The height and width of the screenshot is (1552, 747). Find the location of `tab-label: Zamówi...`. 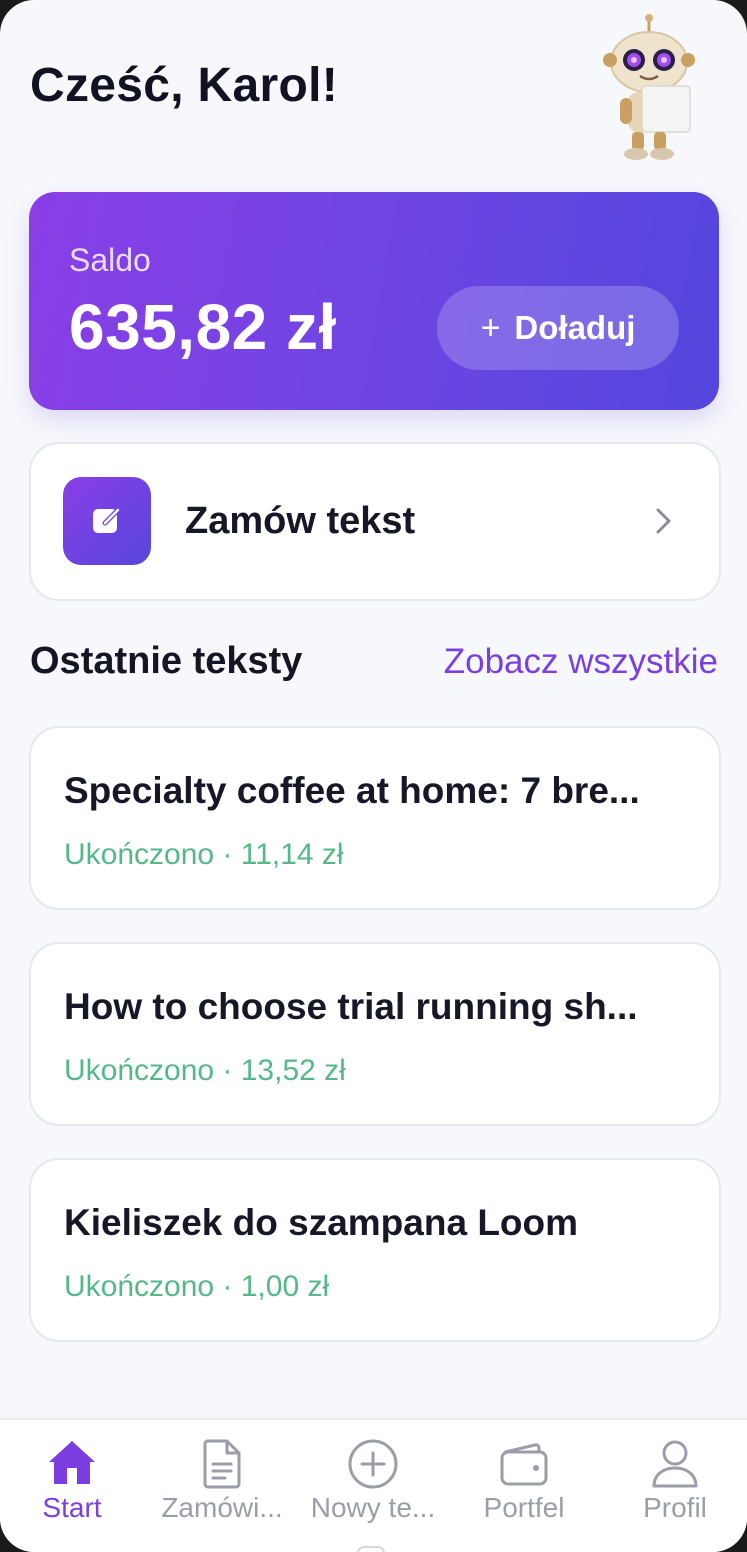

tab-label: Zamówi... is located at coordinates (222, 1507).